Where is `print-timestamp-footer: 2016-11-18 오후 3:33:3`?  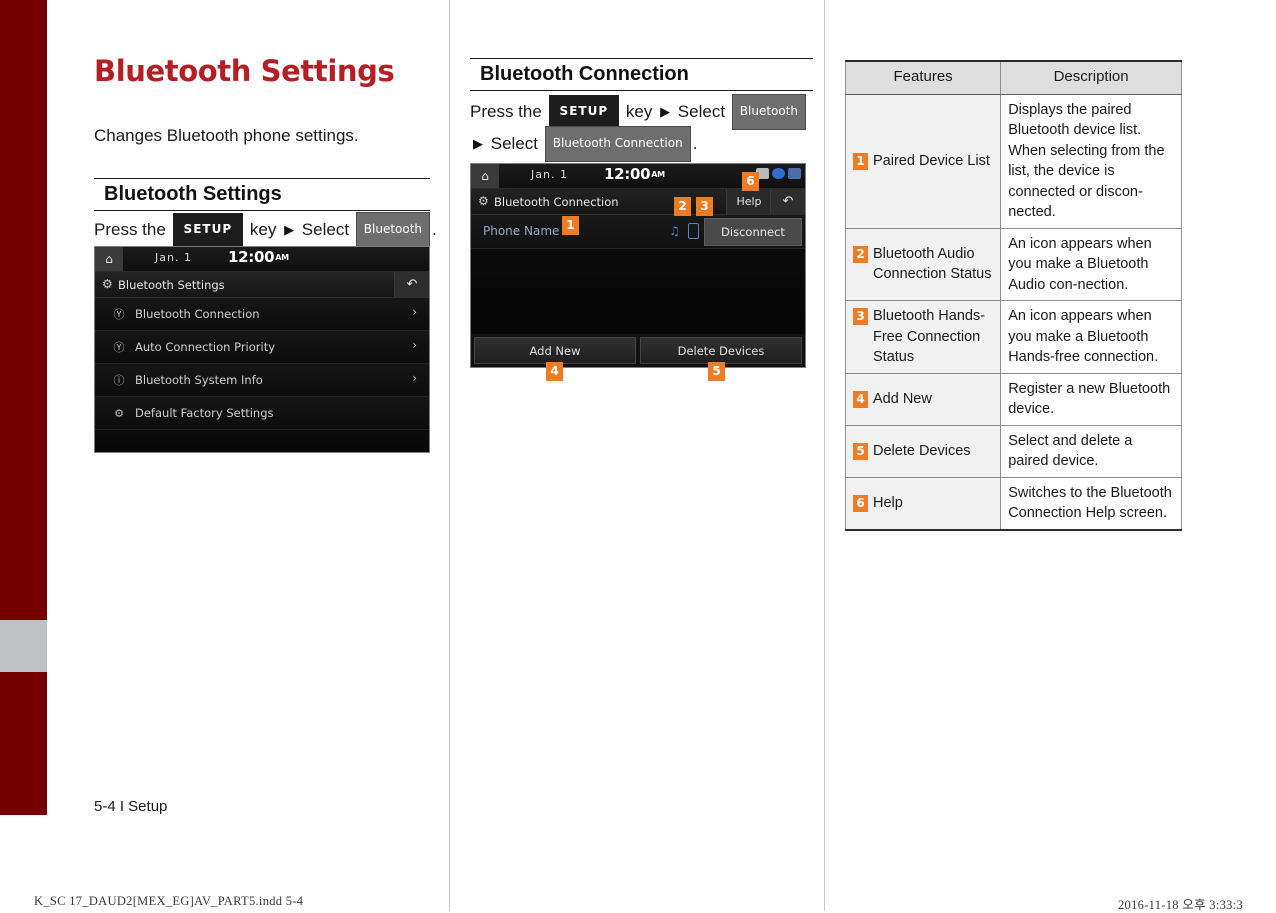 print-timestamp-footer: 2016-11-18 오후 3:33:3 is located at coordinates (1181, 905).